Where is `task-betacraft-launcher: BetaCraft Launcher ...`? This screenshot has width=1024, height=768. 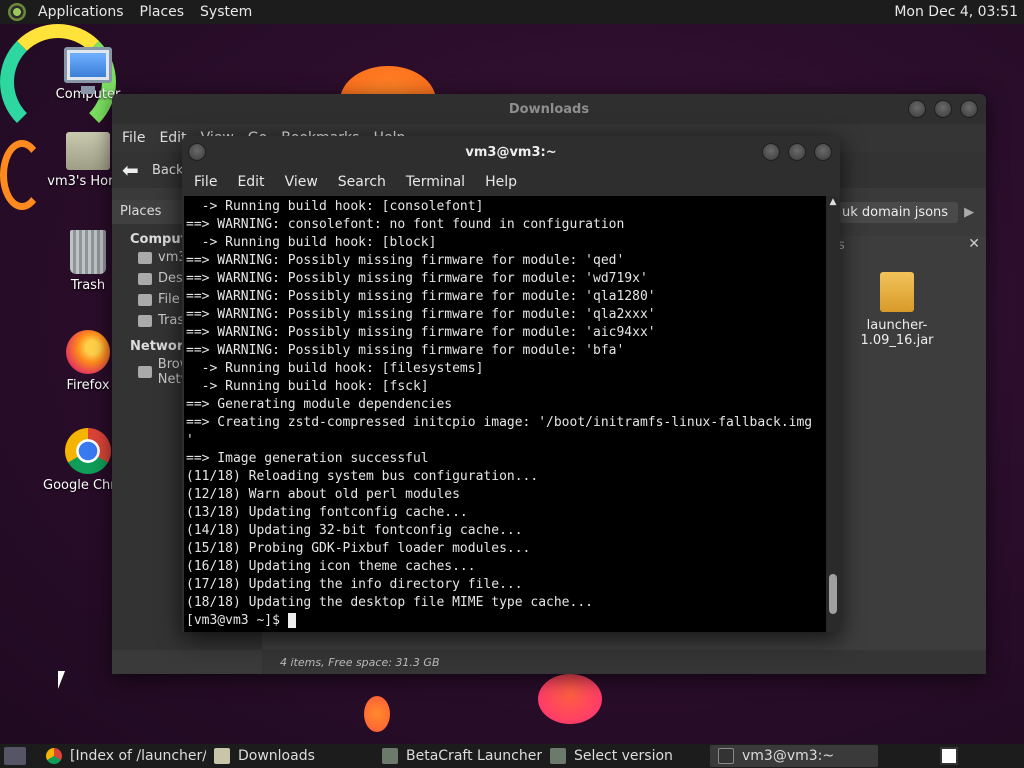 task-betacraft-launcher: BetaCraft Launcher ... is located at coordinates (458, 756).